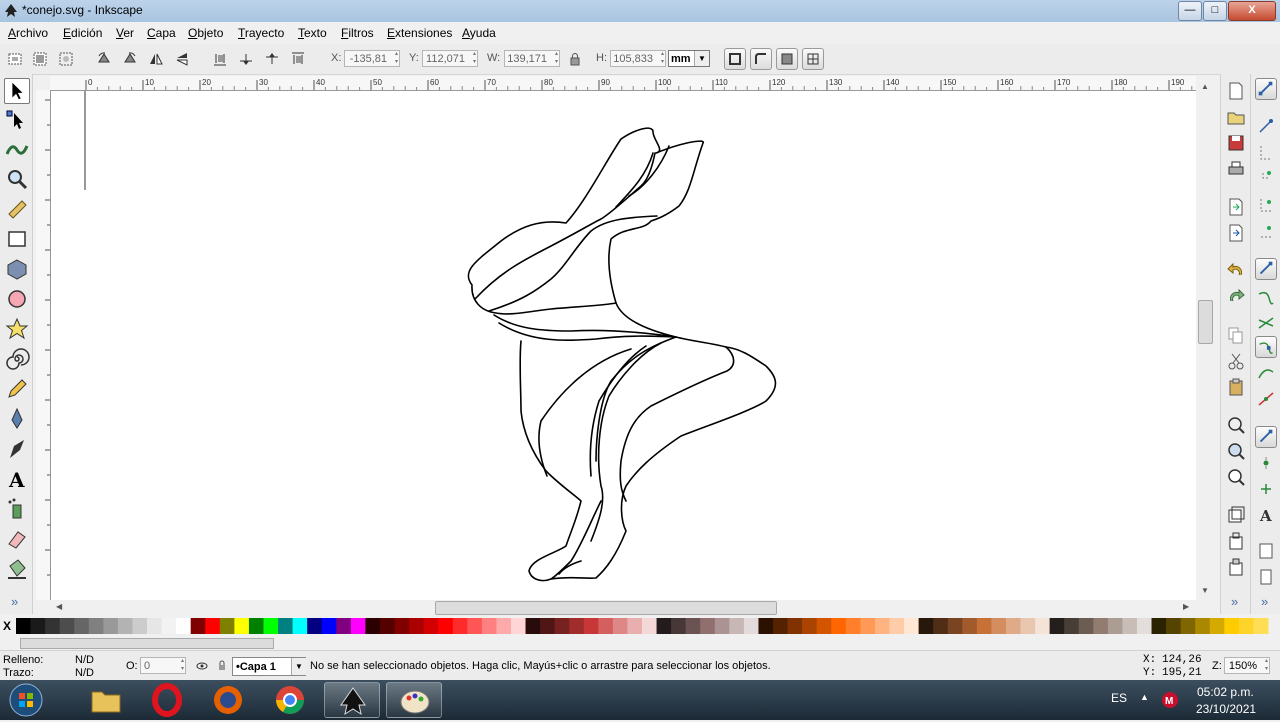  Describe the element at coordinates (1236, 271) in the screenshot. I see `undo-icon` at that location.